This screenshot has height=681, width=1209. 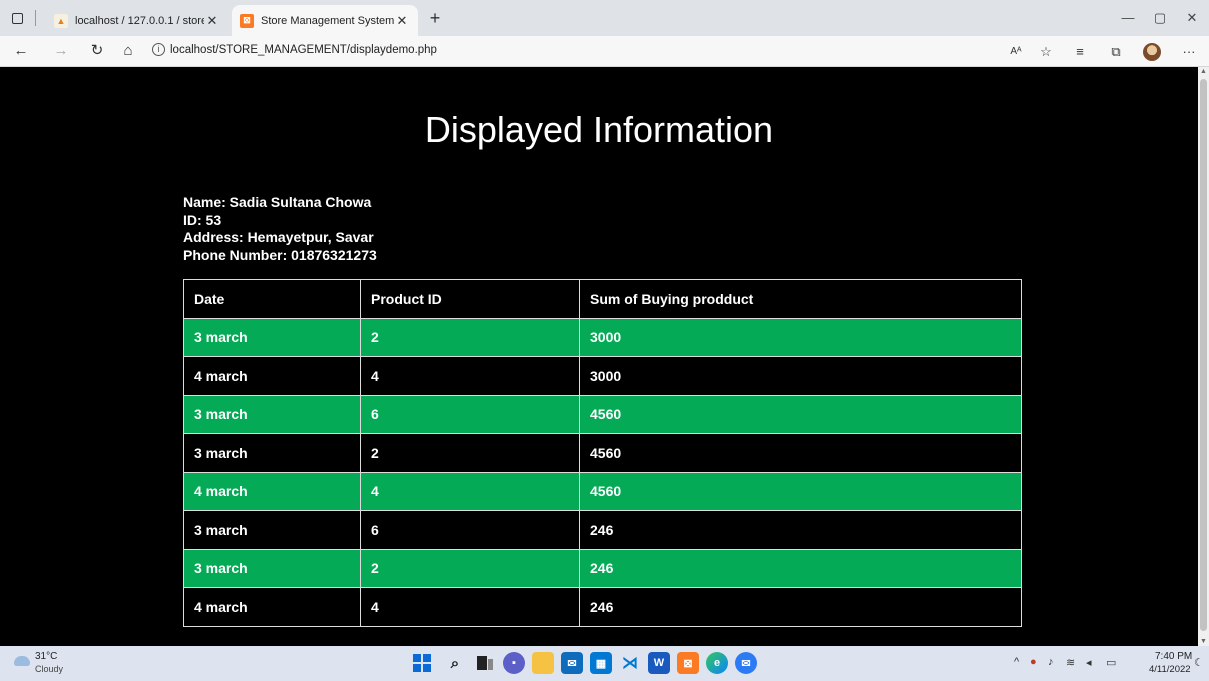 I want to click on cloud-icon, so click(x=22, y=661).